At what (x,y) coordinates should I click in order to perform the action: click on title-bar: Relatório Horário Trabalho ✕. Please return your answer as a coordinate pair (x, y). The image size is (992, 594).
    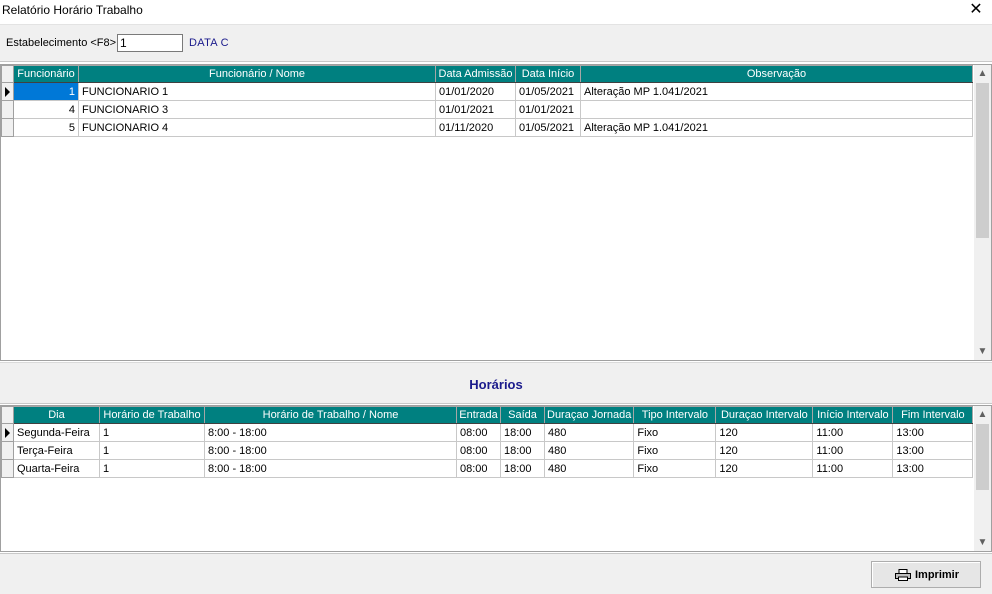
    Looking at the image, I should click on (496, 11).